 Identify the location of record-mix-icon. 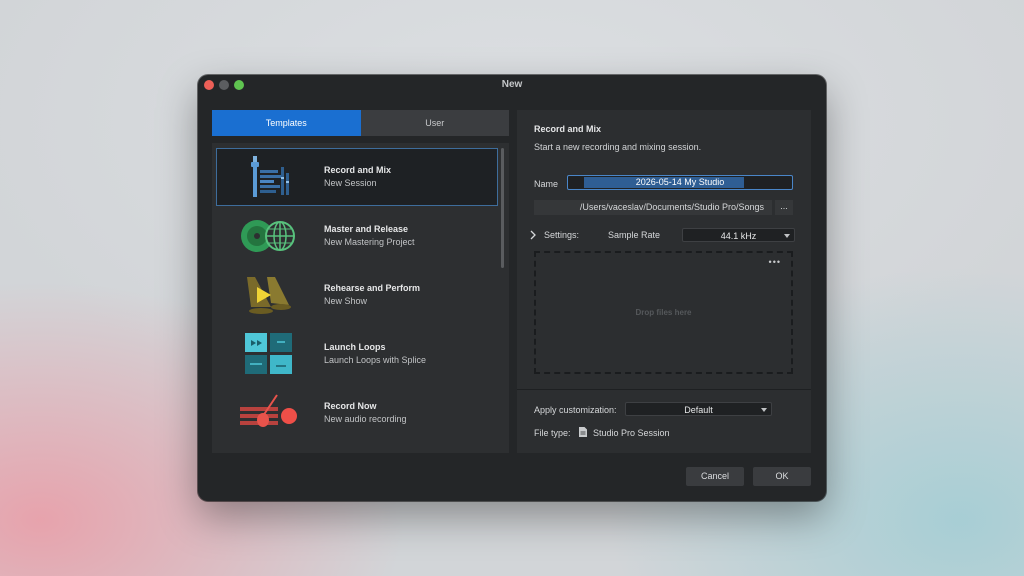
(270, 176).